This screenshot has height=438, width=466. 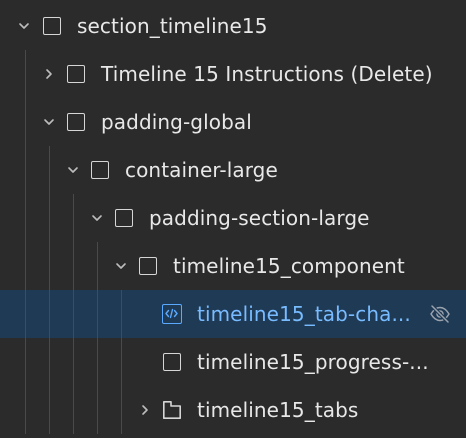 I want to click on tree-row-label: container-large, so click(x=201, y=170).